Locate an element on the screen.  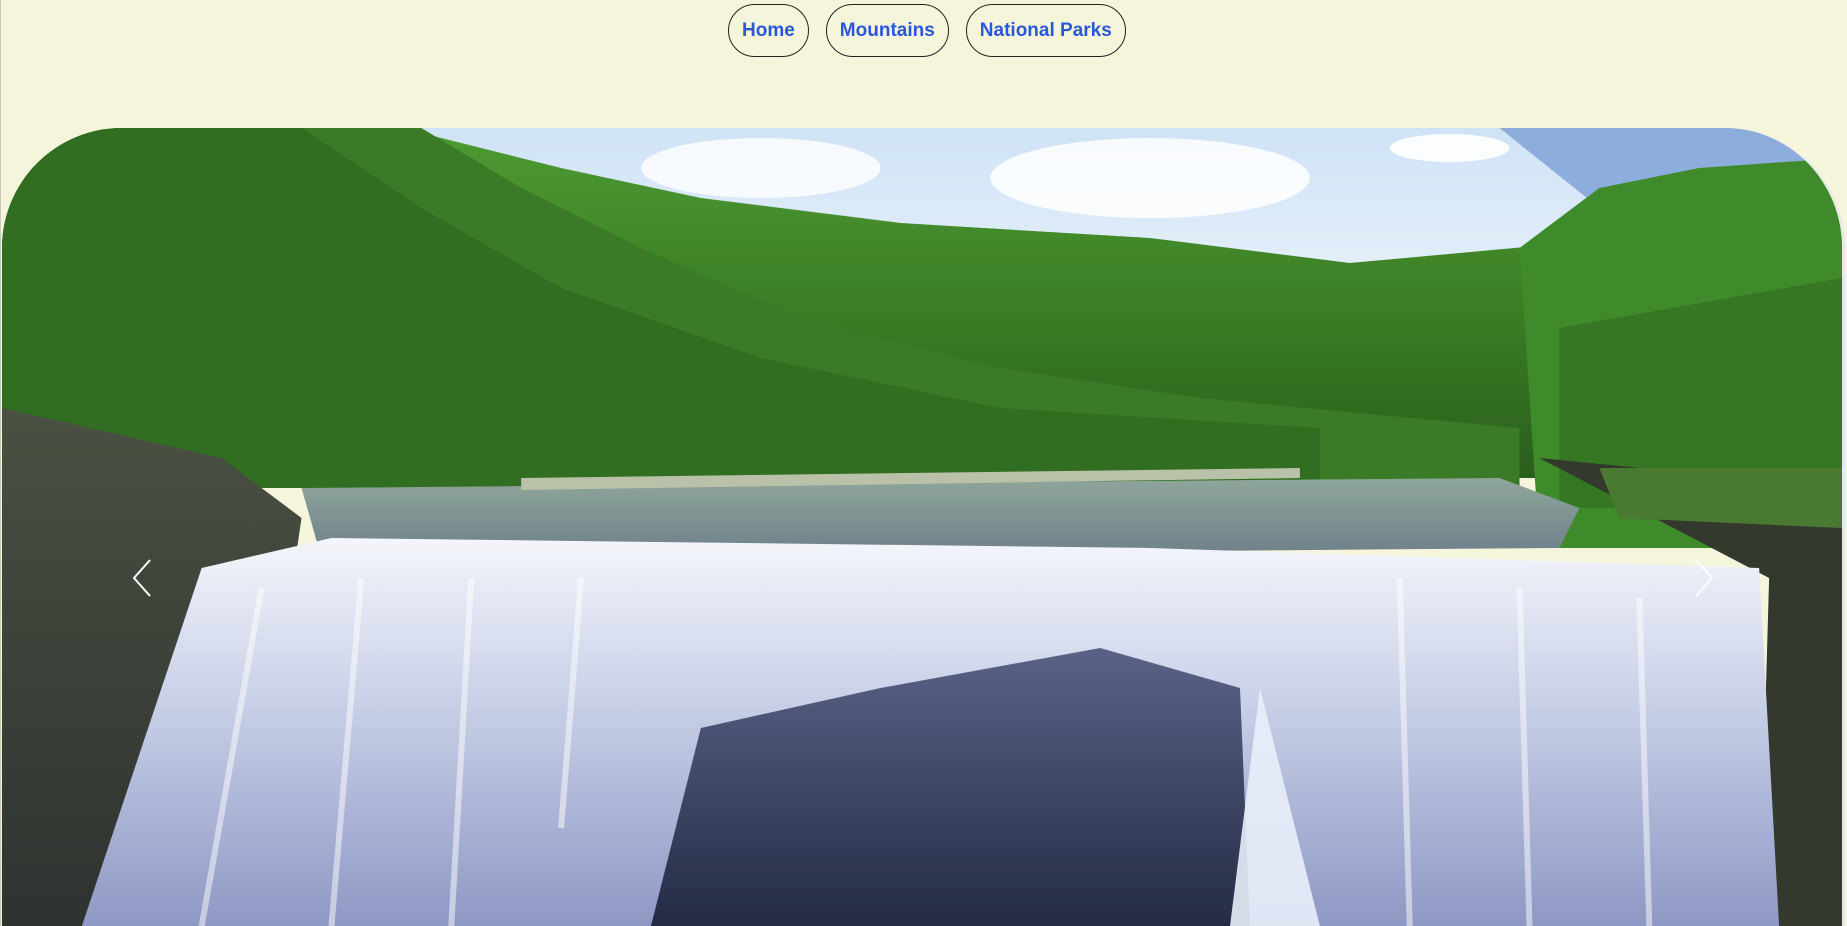
chevron-right-icon is located at coordinates (1704, 578).